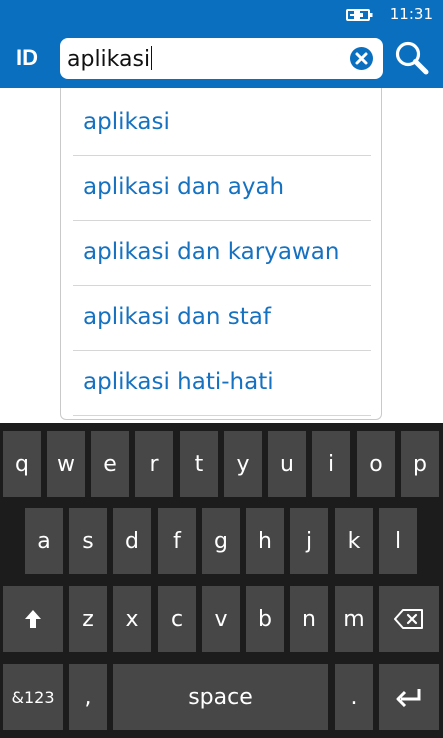  What do you see at coordinates (409, 697) in the screenshot?
I see `enter-icon` at bounding box center [409, 697].